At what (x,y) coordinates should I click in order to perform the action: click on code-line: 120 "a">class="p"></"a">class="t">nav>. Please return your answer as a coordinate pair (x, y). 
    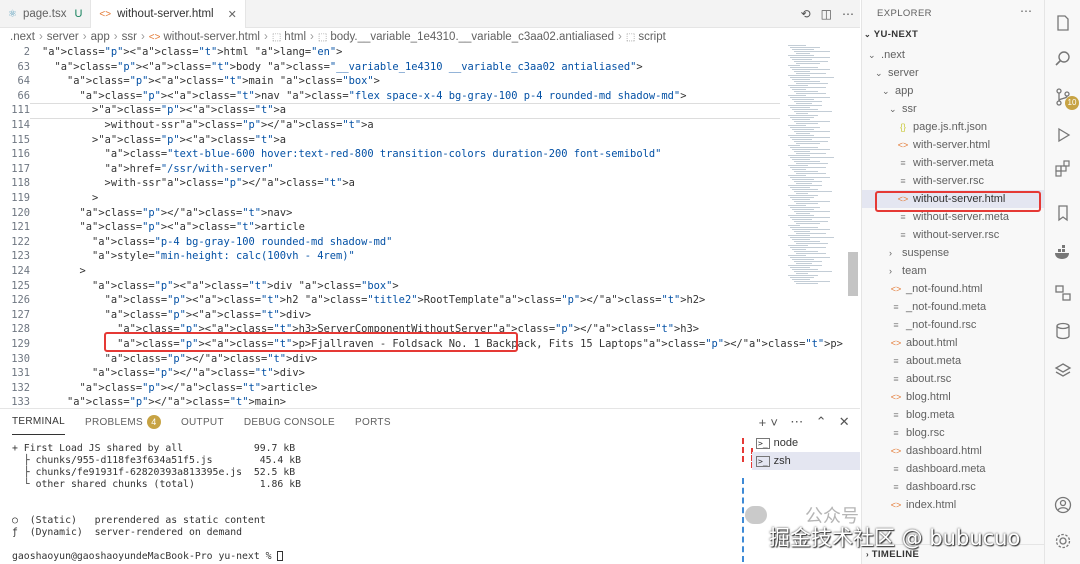
    Looking at the image, I should click on (392, 213).